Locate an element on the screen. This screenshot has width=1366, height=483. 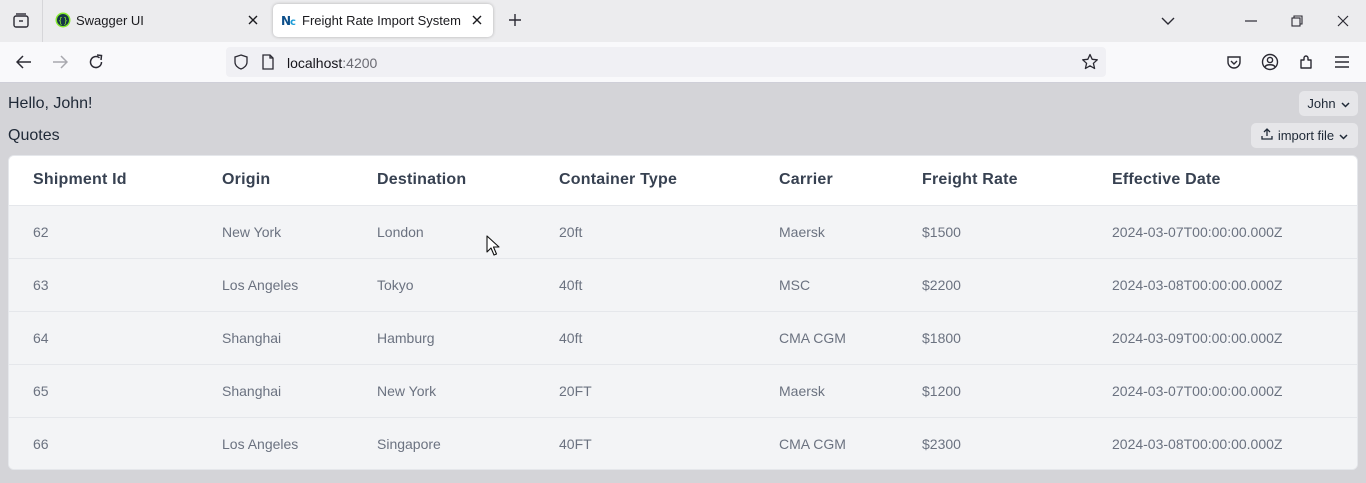
tab-title: Swagger UI is located at coordinates (110, 20).